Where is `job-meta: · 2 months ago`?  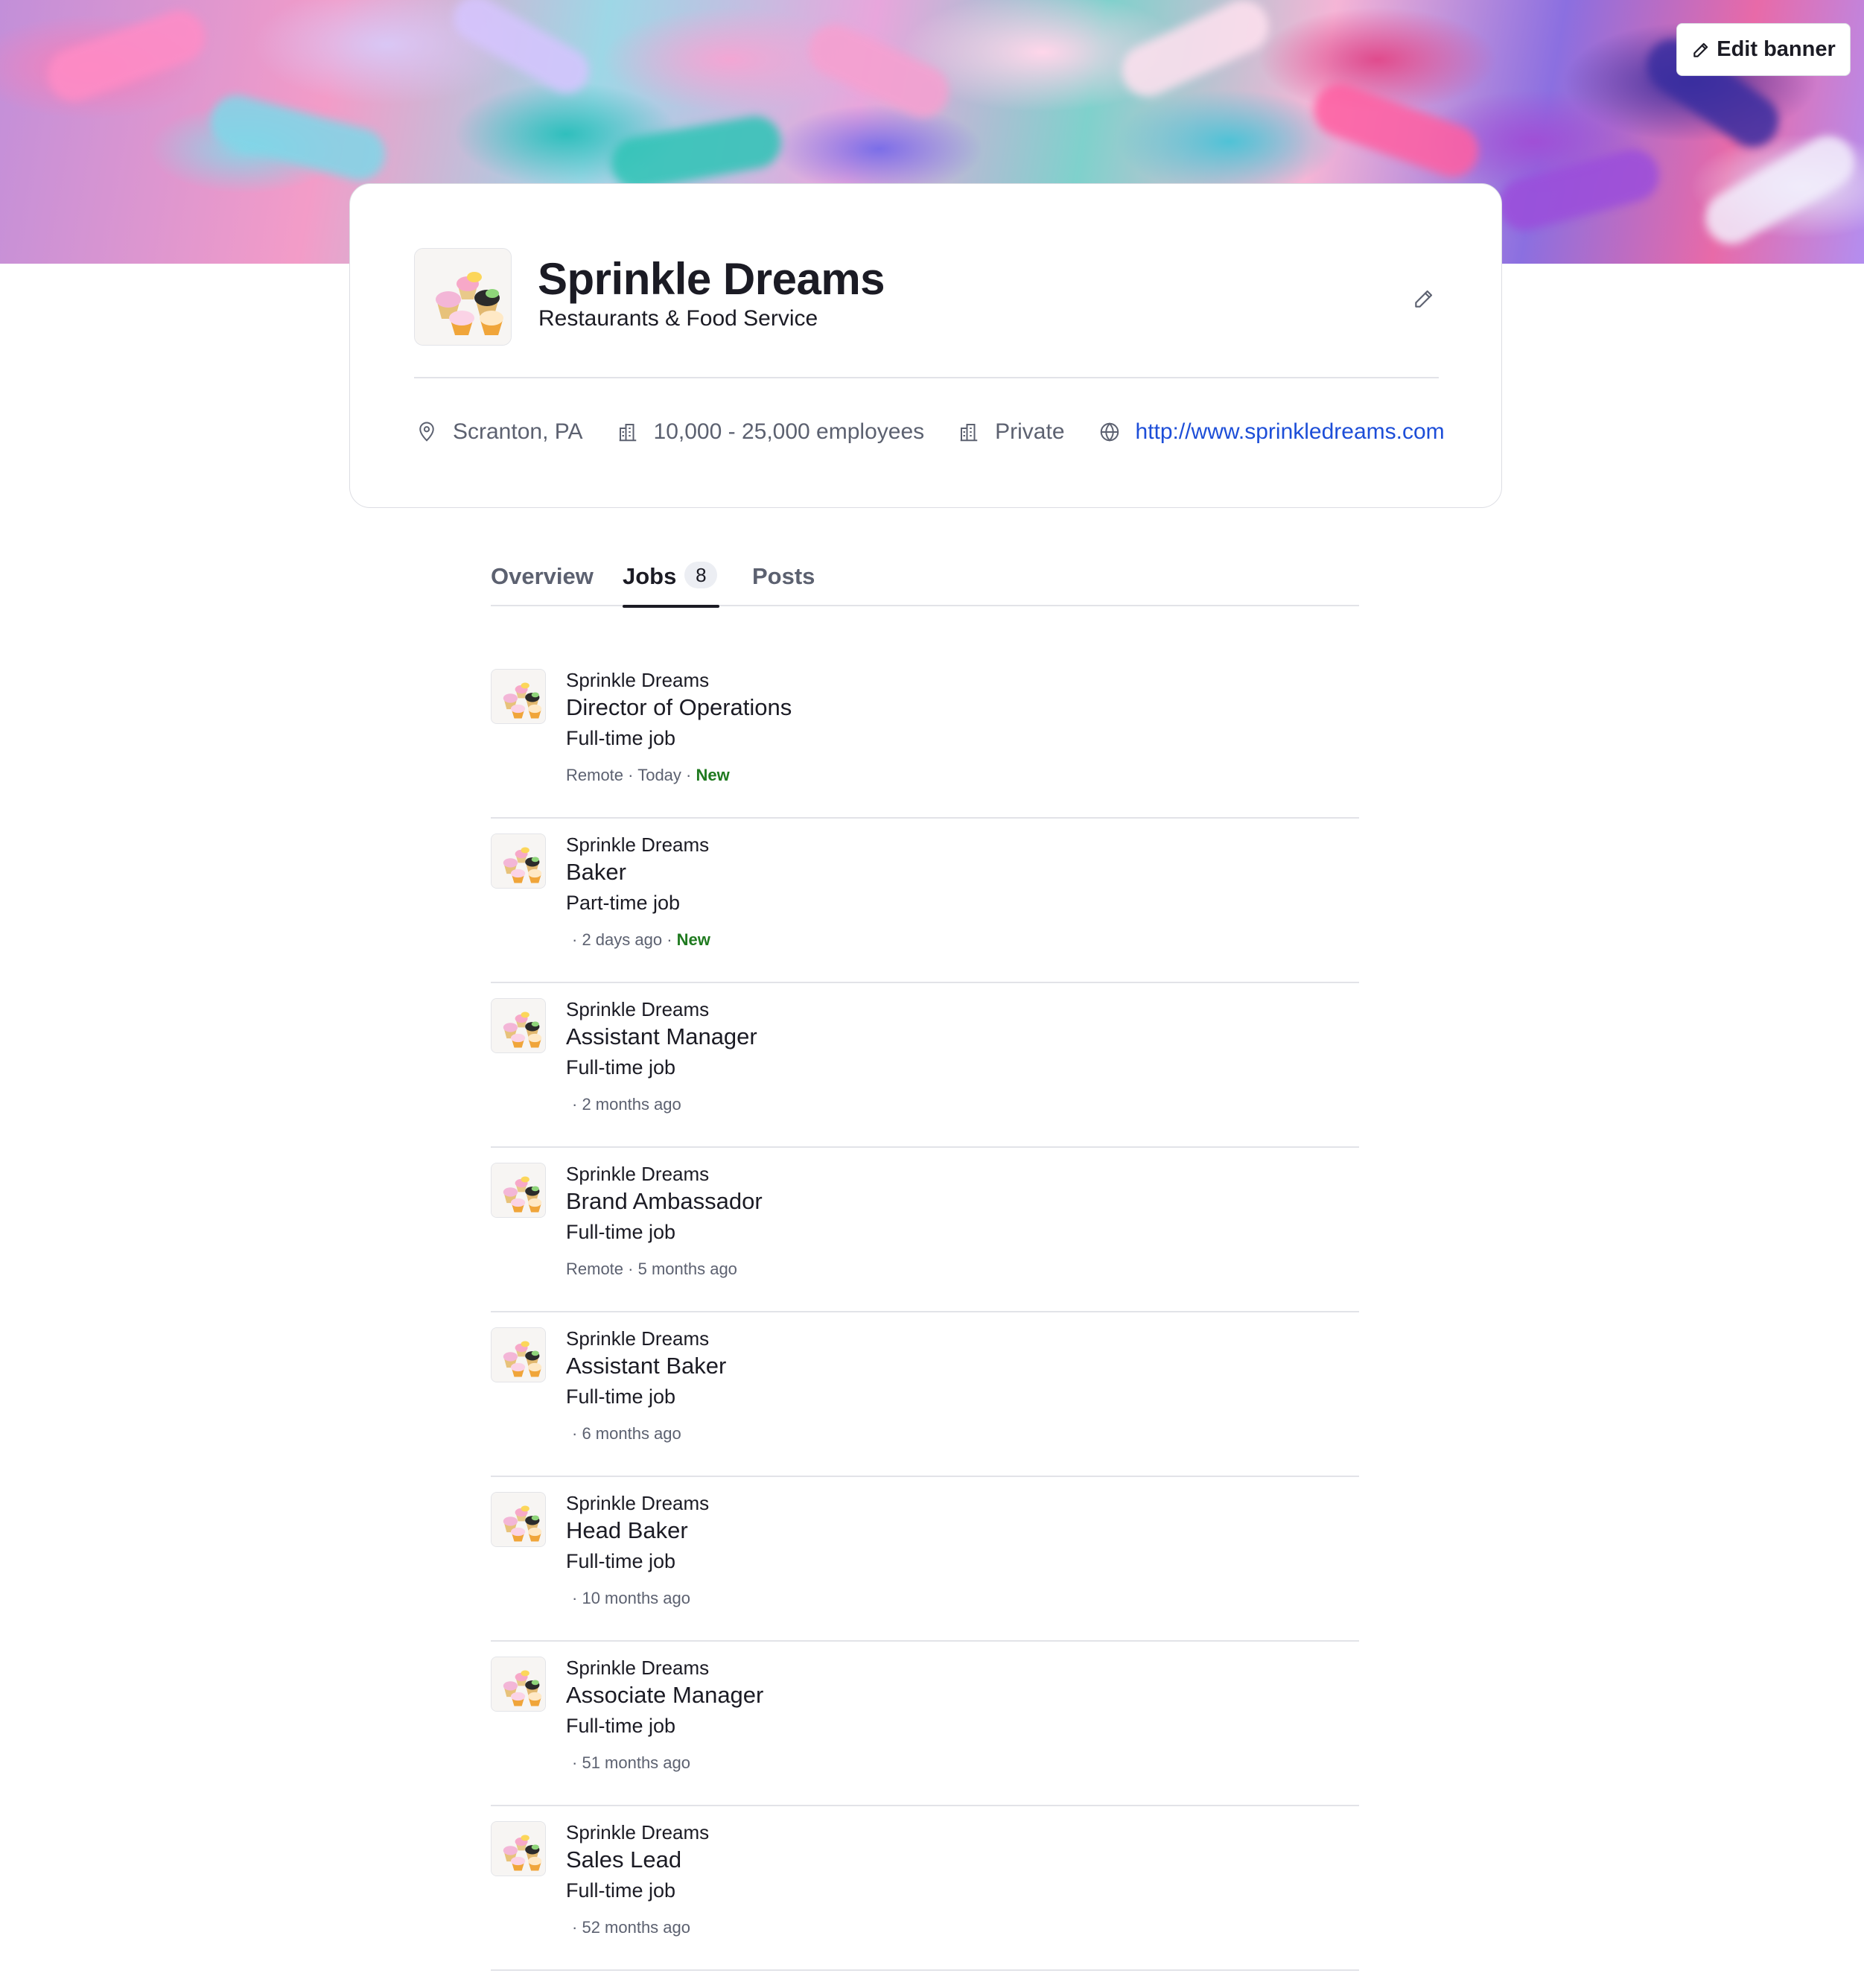
job-meta: · 2 months ago is located at coordinates (623, 1104).